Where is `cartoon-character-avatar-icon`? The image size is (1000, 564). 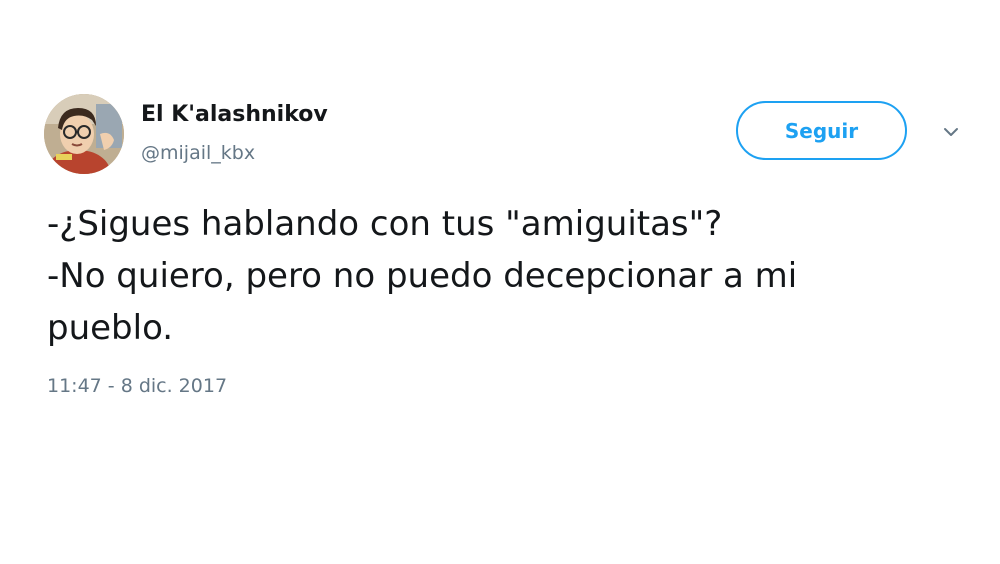 cartoon-character-avatar-icon is located at coordinates (84, 134).